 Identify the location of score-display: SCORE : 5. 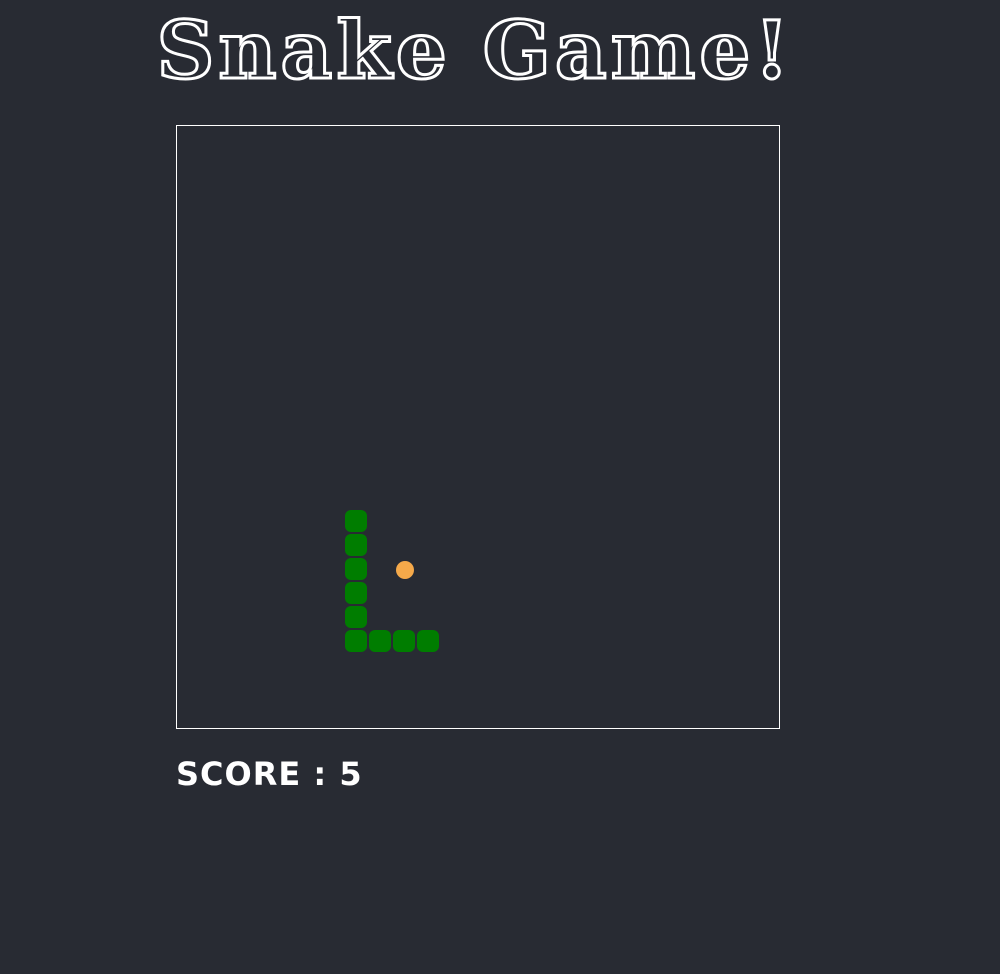
(269, 774).